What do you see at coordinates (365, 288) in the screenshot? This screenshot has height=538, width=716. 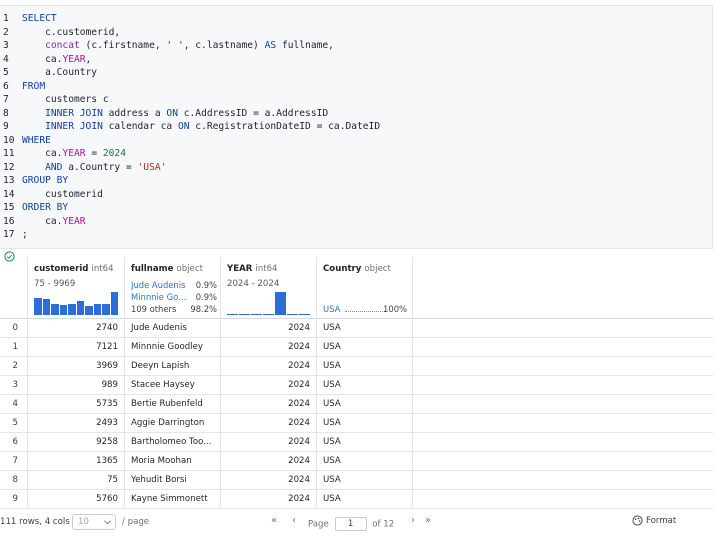 I see `column-header-country: Country object USA 100%` at bounding box center [365, 288].